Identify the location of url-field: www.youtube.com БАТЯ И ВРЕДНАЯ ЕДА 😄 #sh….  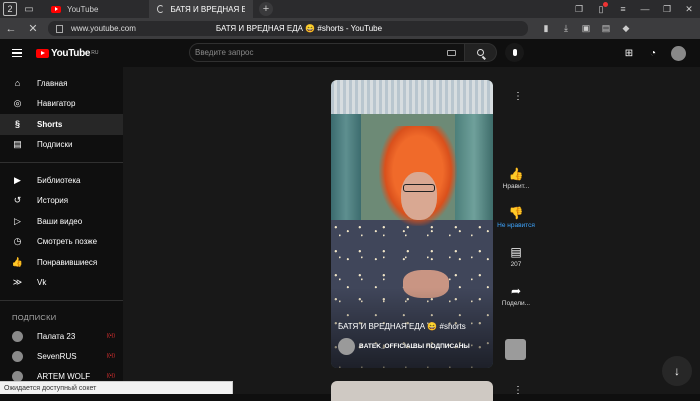
(288, 28).